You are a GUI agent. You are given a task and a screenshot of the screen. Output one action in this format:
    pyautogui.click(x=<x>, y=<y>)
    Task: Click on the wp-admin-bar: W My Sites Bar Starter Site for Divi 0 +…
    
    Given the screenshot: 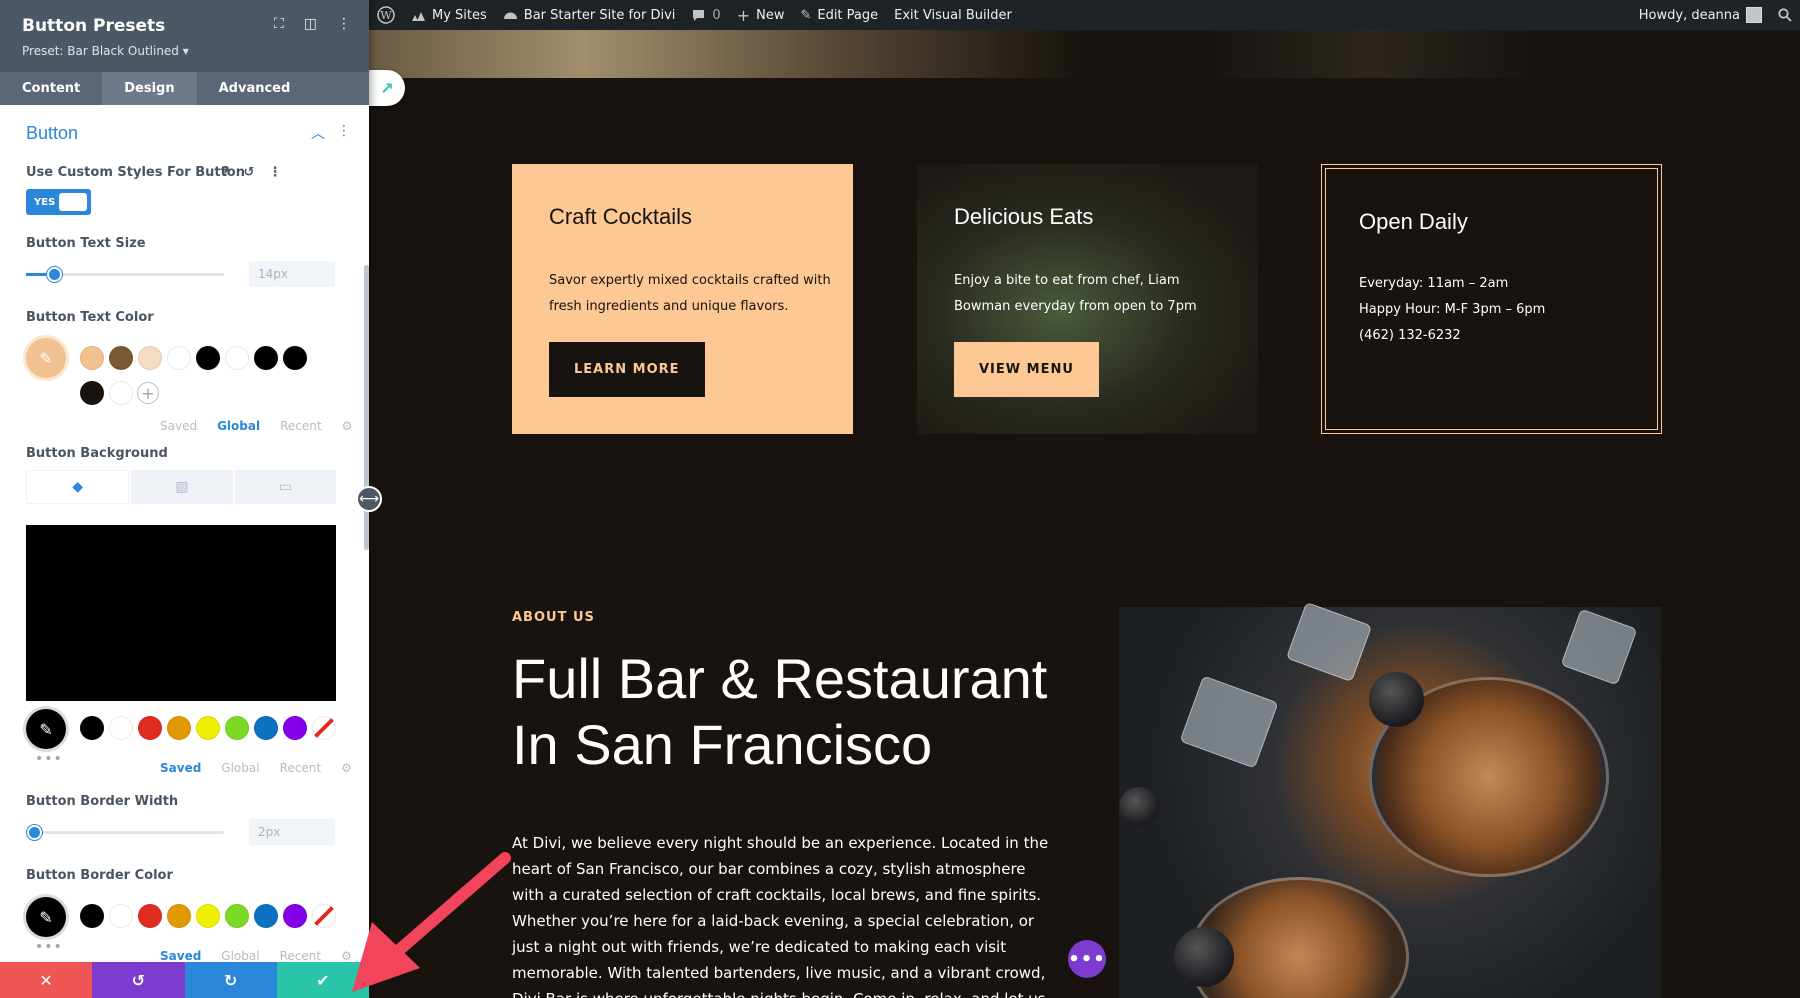 What is the action you would take?
    pyautogui.click(x=1084, y=15)
    